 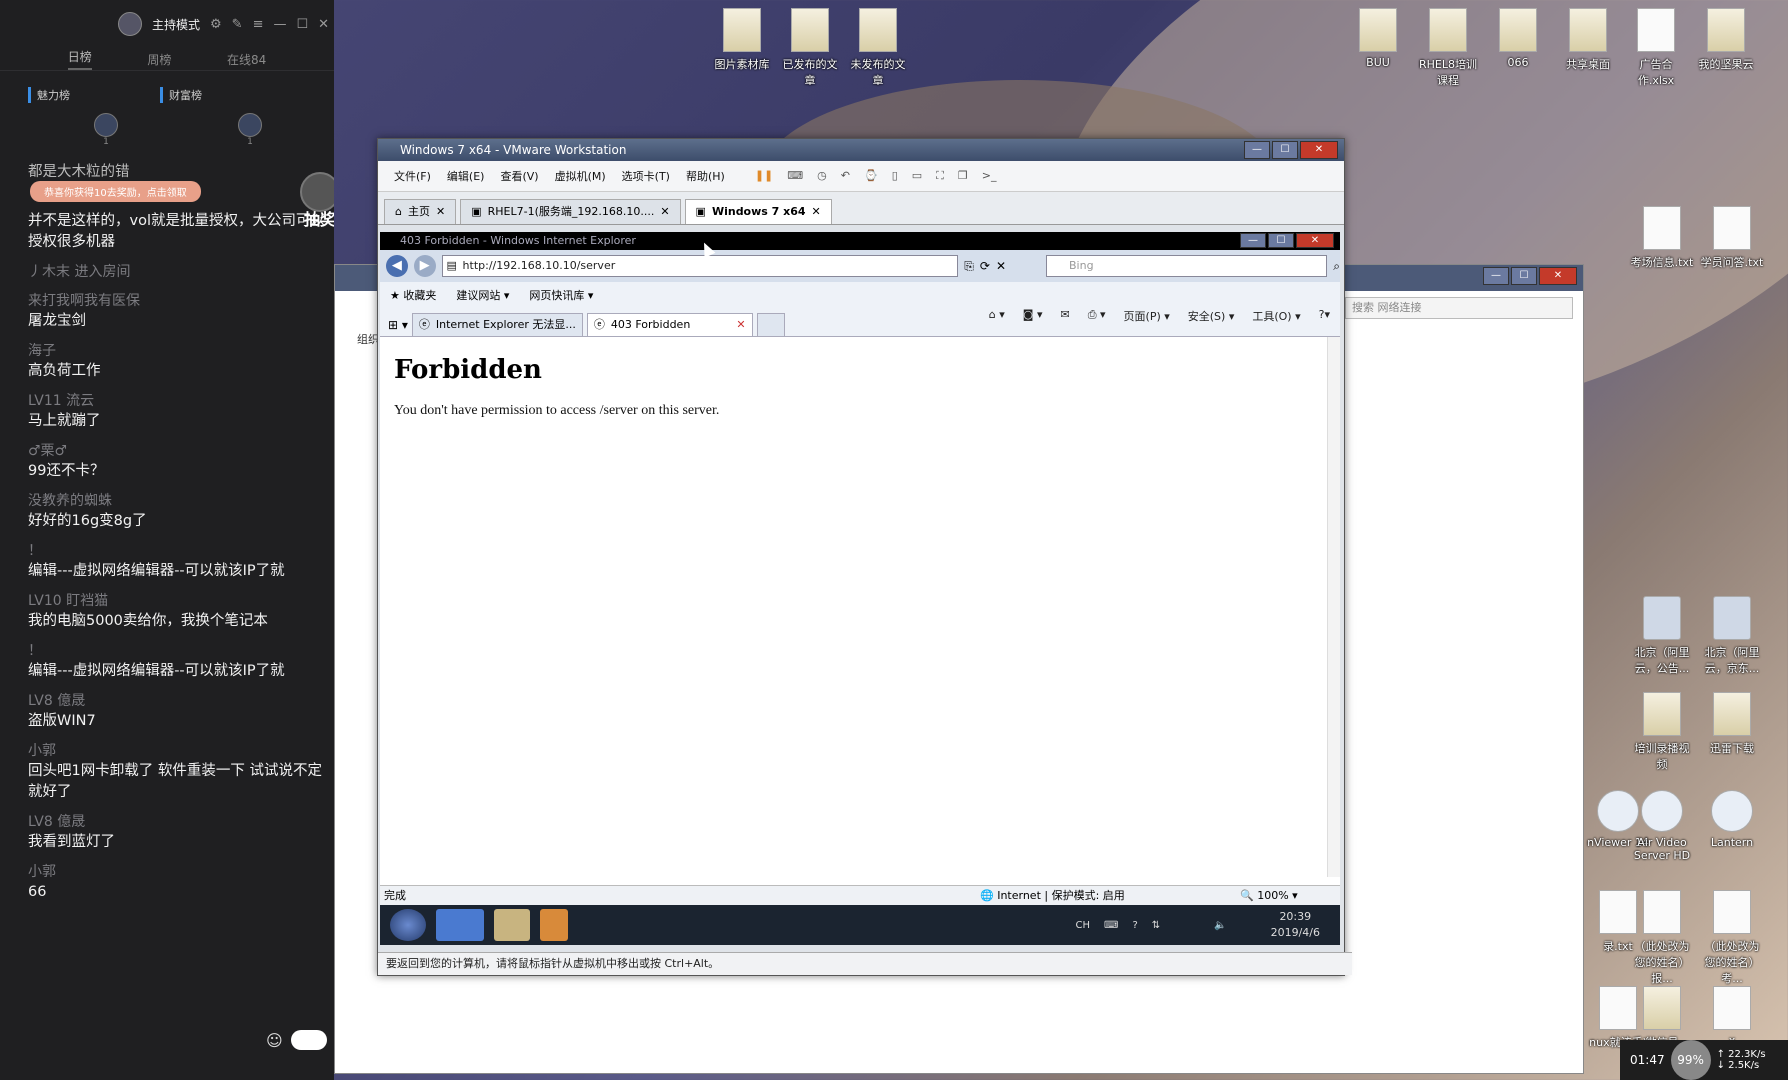 What do you see at coordinates (871, 176) in the screenshot?
I see `snapshot-manager-icon: ⌚` at bounding box center [871, 176].